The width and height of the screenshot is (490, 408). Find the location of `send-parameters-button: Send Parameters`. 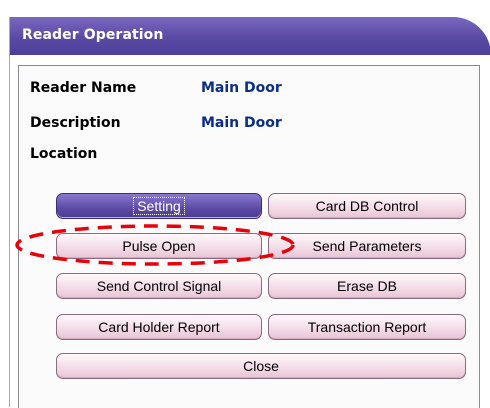

send-parameters-button: Send Parameters is located at coordinates (367, 246).